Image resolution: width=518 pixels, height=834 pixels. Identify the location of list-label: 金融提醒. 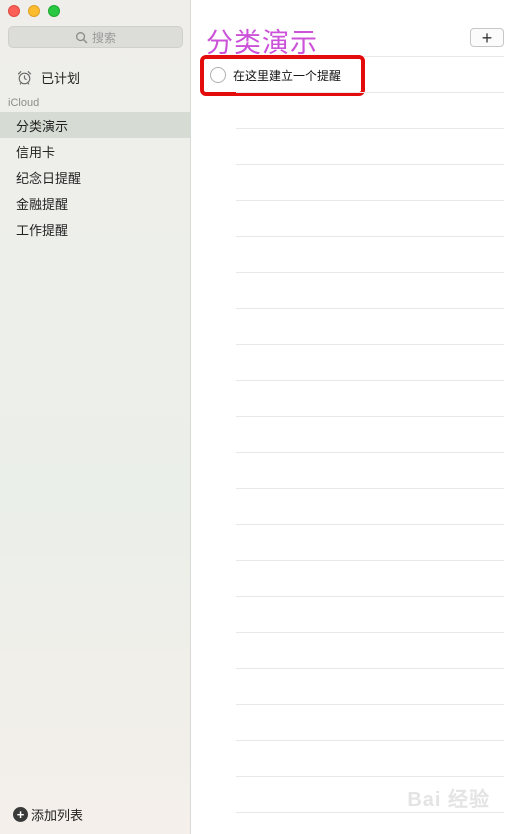
(42, 204).